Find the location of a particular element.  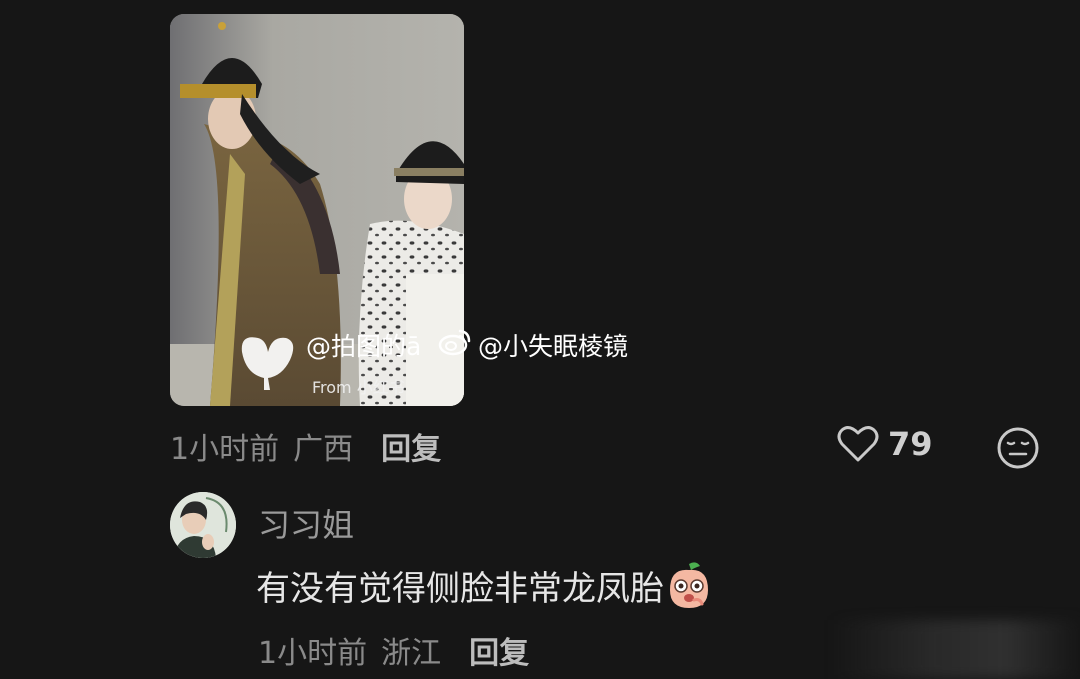

comment-2-location: 浙江 is located at coordinates (411, 653).